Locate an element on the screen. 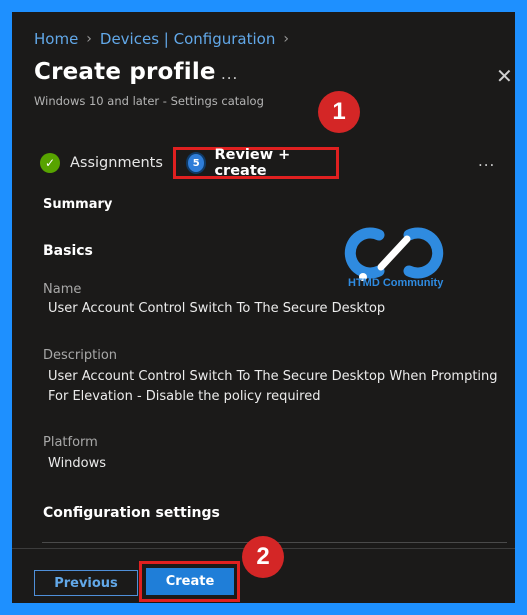  watermark-text: HTMD Community is located at coordinates (396, 283).